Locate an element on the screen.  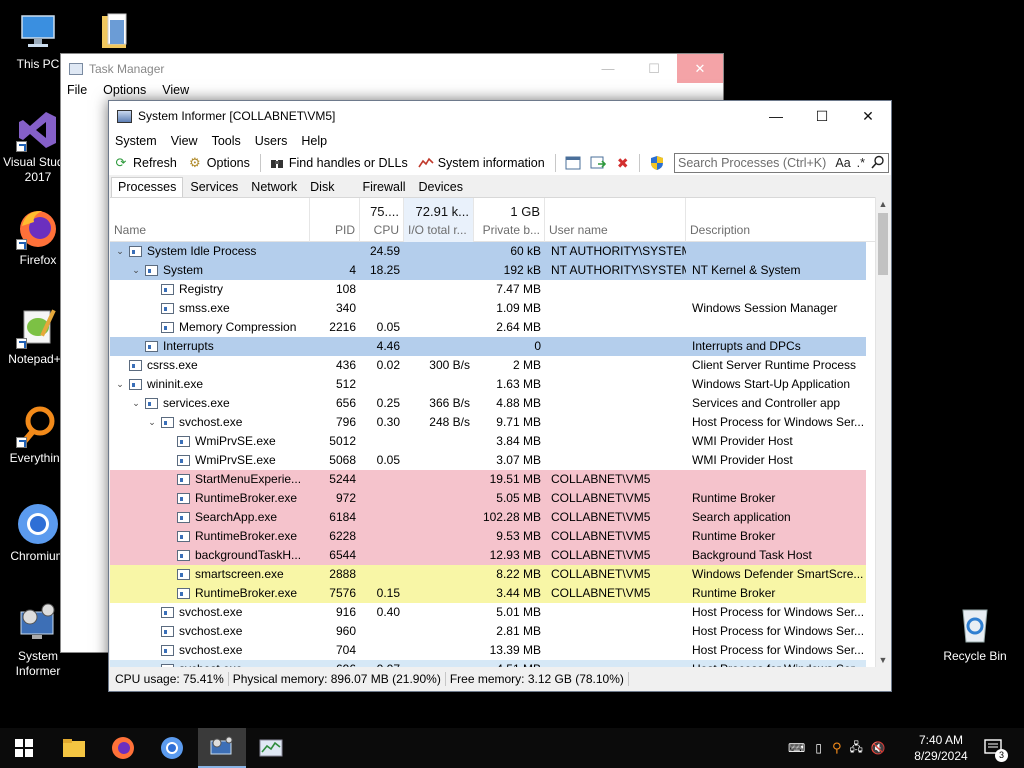
desktop-icon-folder is located at coordinates (116, 33).